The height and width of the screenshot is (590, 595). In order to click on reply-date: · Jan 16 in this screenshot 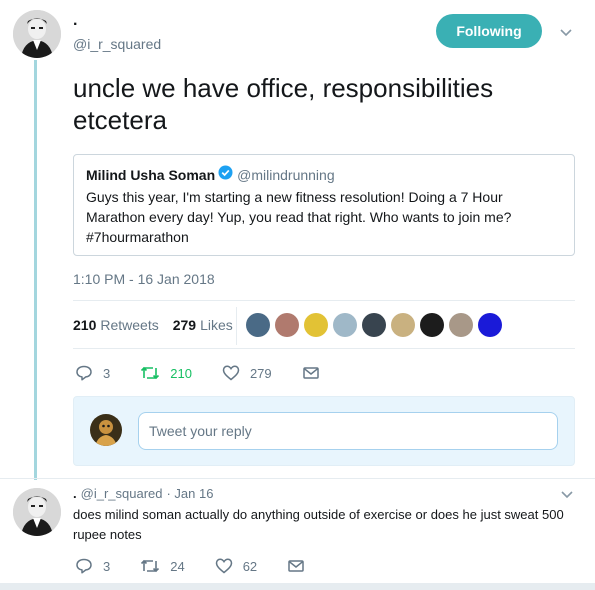, I will do `click(189, 493)`.